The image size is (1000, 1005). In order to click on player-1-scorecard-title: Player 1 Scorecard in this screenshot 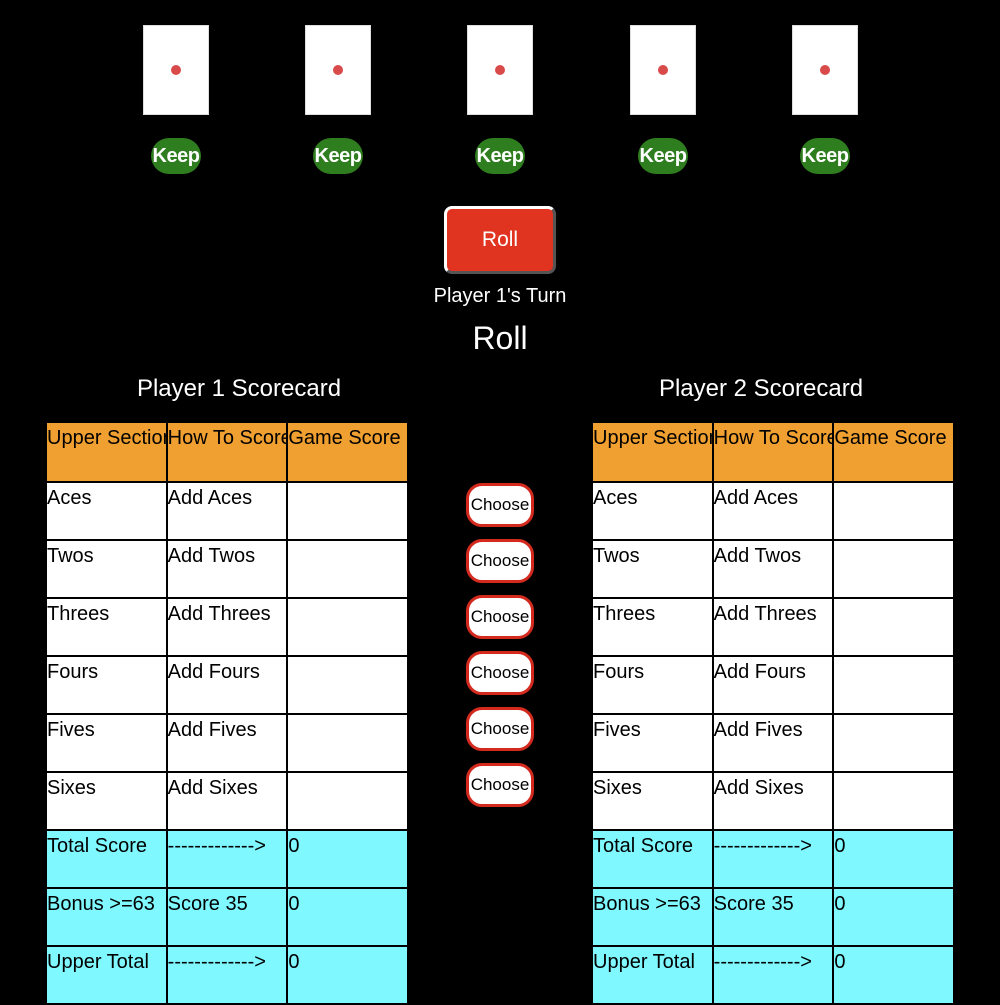, I will do `click(239, 388)`.